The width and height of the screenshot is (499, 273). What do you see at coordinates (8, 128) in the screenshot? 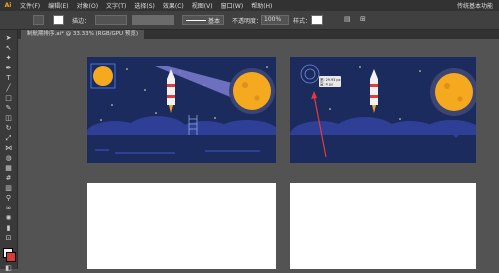
I see `rotate-tool-icon: ↻` at bounding box center [8, 128].